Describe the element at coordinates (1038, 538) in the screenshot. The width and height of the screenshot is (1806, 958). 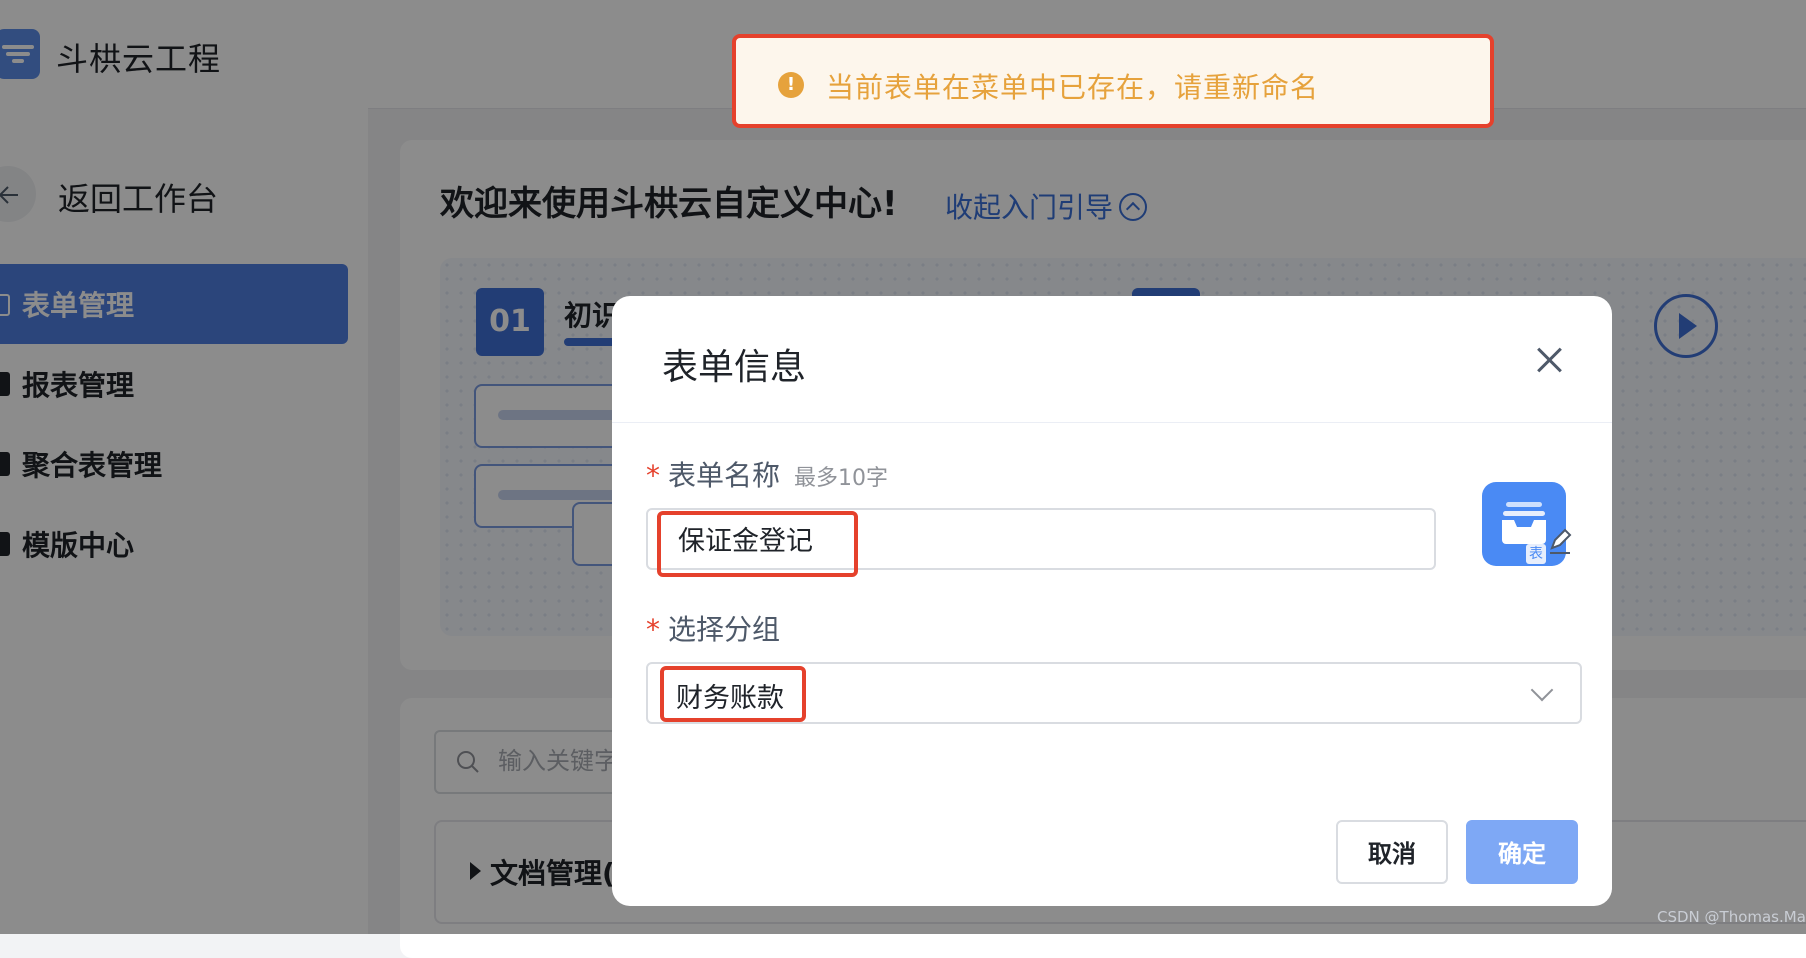
I see `form-name-input` at that location.